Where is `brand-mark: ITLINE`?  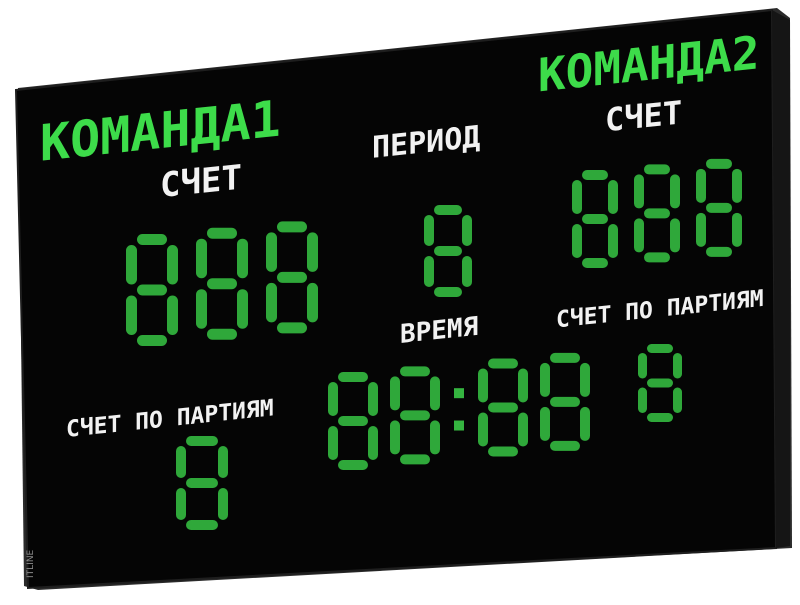 brand-mark: ITLINE is located at coordinates (31, 563).